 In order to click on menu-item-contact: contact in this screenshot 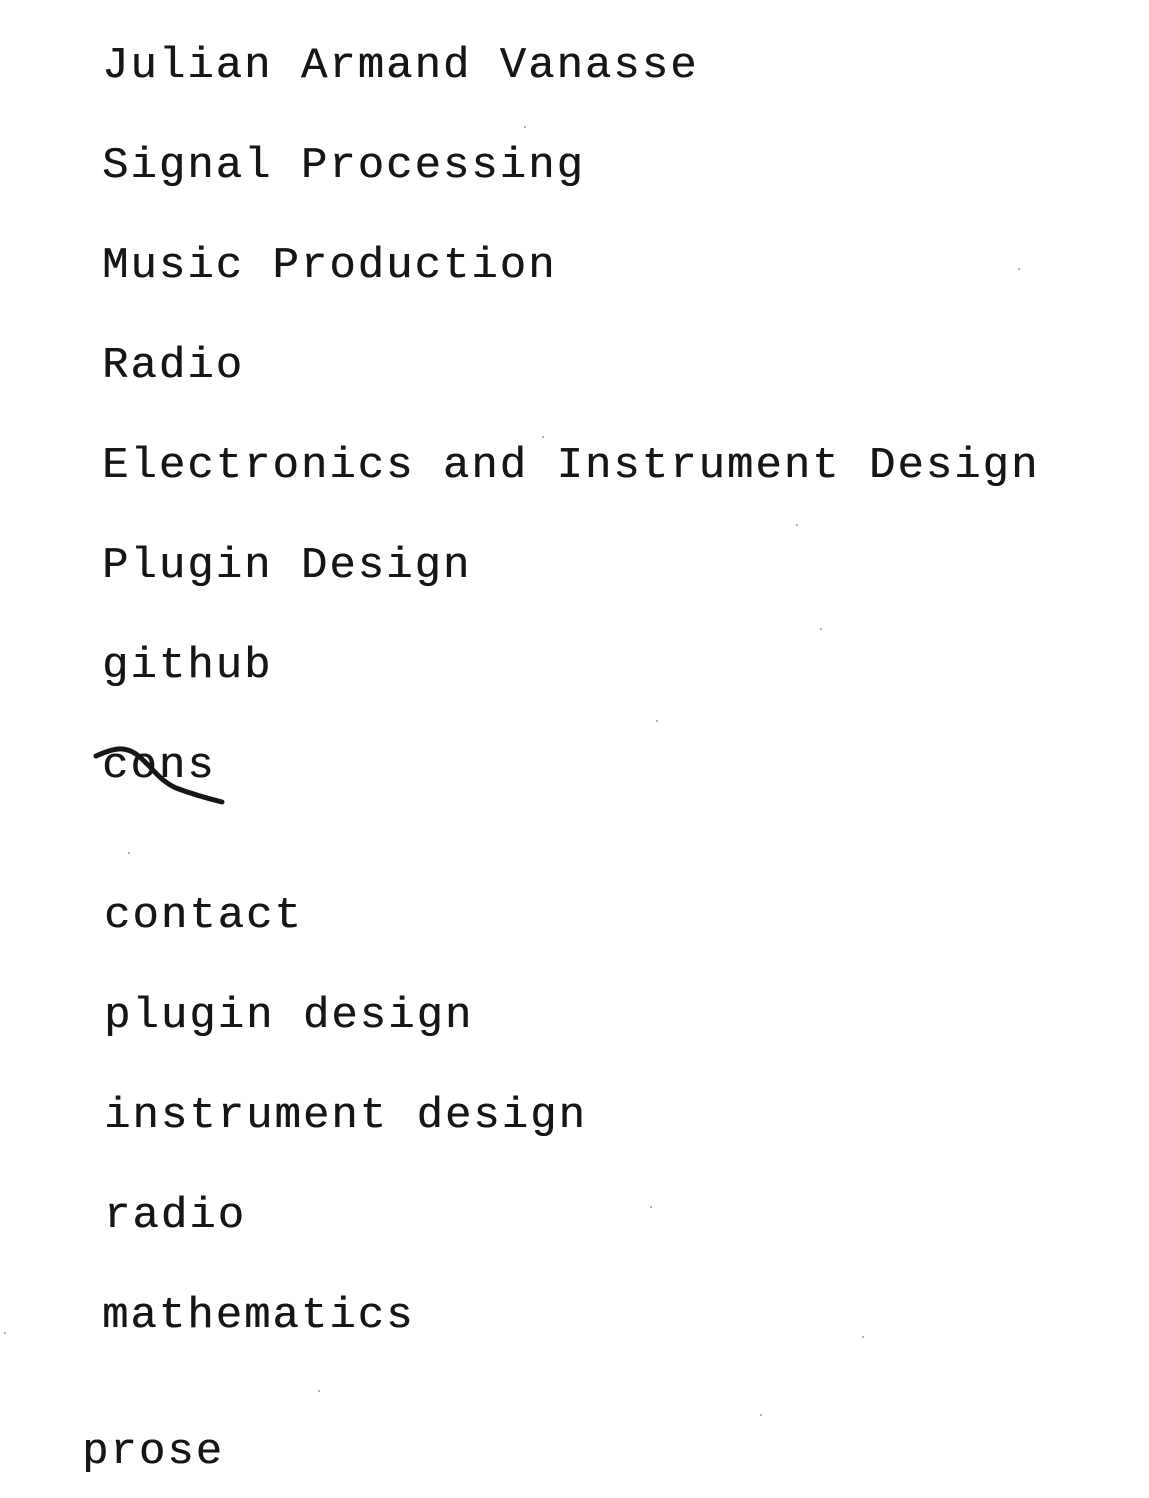, I will do `click(203, 916)`.